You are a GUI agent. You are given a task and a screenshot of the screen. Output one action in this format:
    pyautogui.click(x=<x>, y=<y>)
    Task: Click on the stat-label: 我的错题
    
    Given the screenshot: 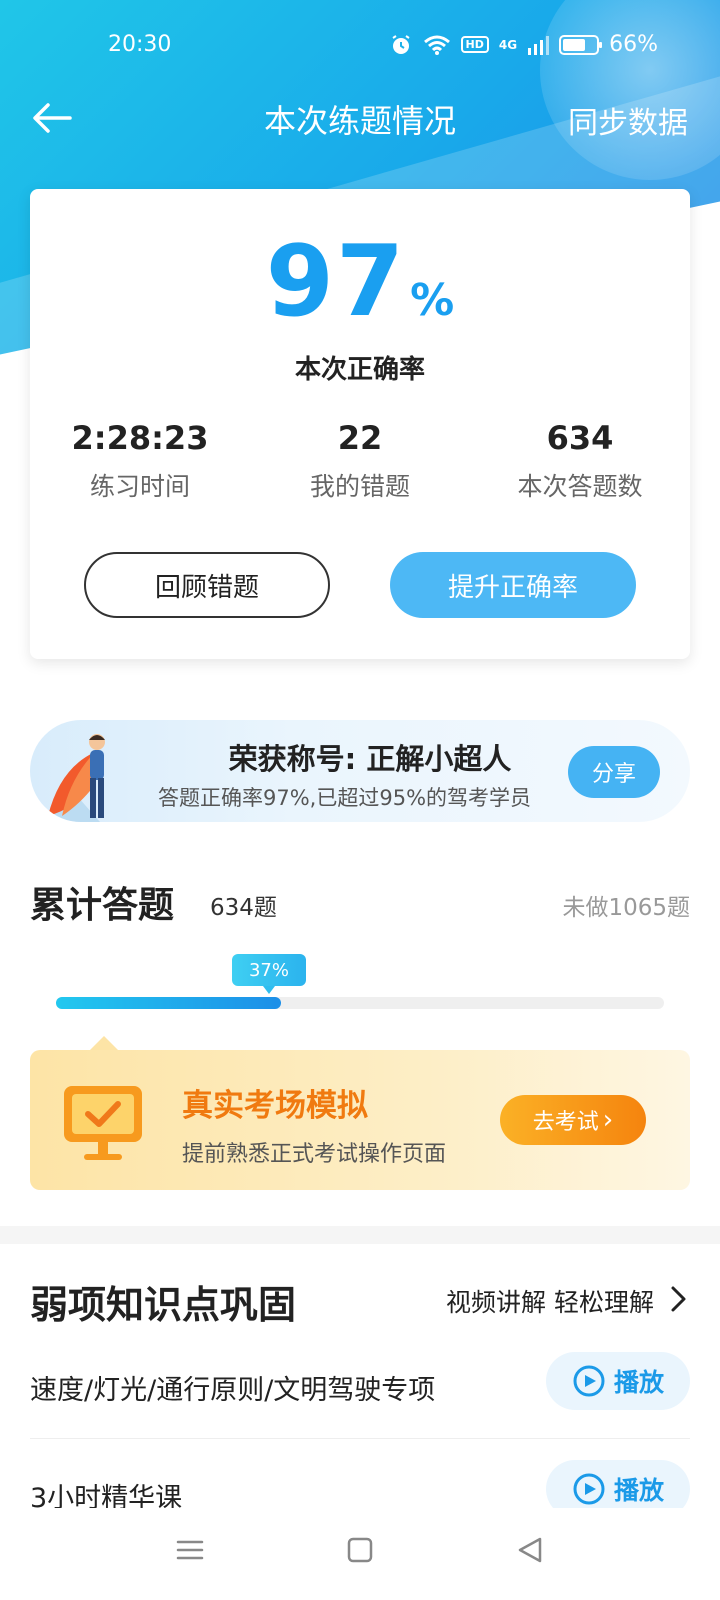 What is the action you would take?
    pyautogui.click(x=359, y=486)
    